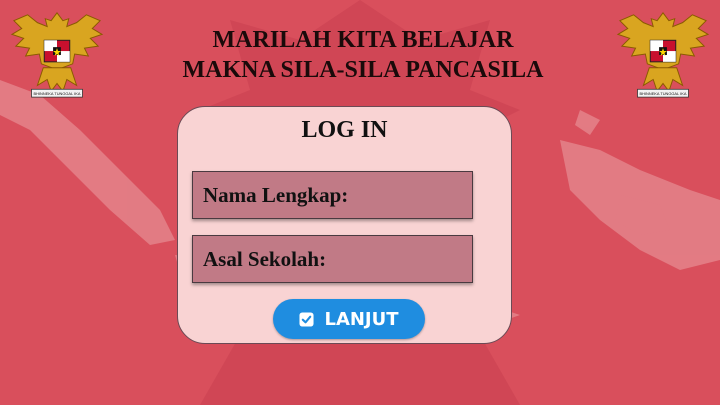  I want to click on page-title-line2: MAKNA SILA-SILA PANCASILA, so click(363, 70).